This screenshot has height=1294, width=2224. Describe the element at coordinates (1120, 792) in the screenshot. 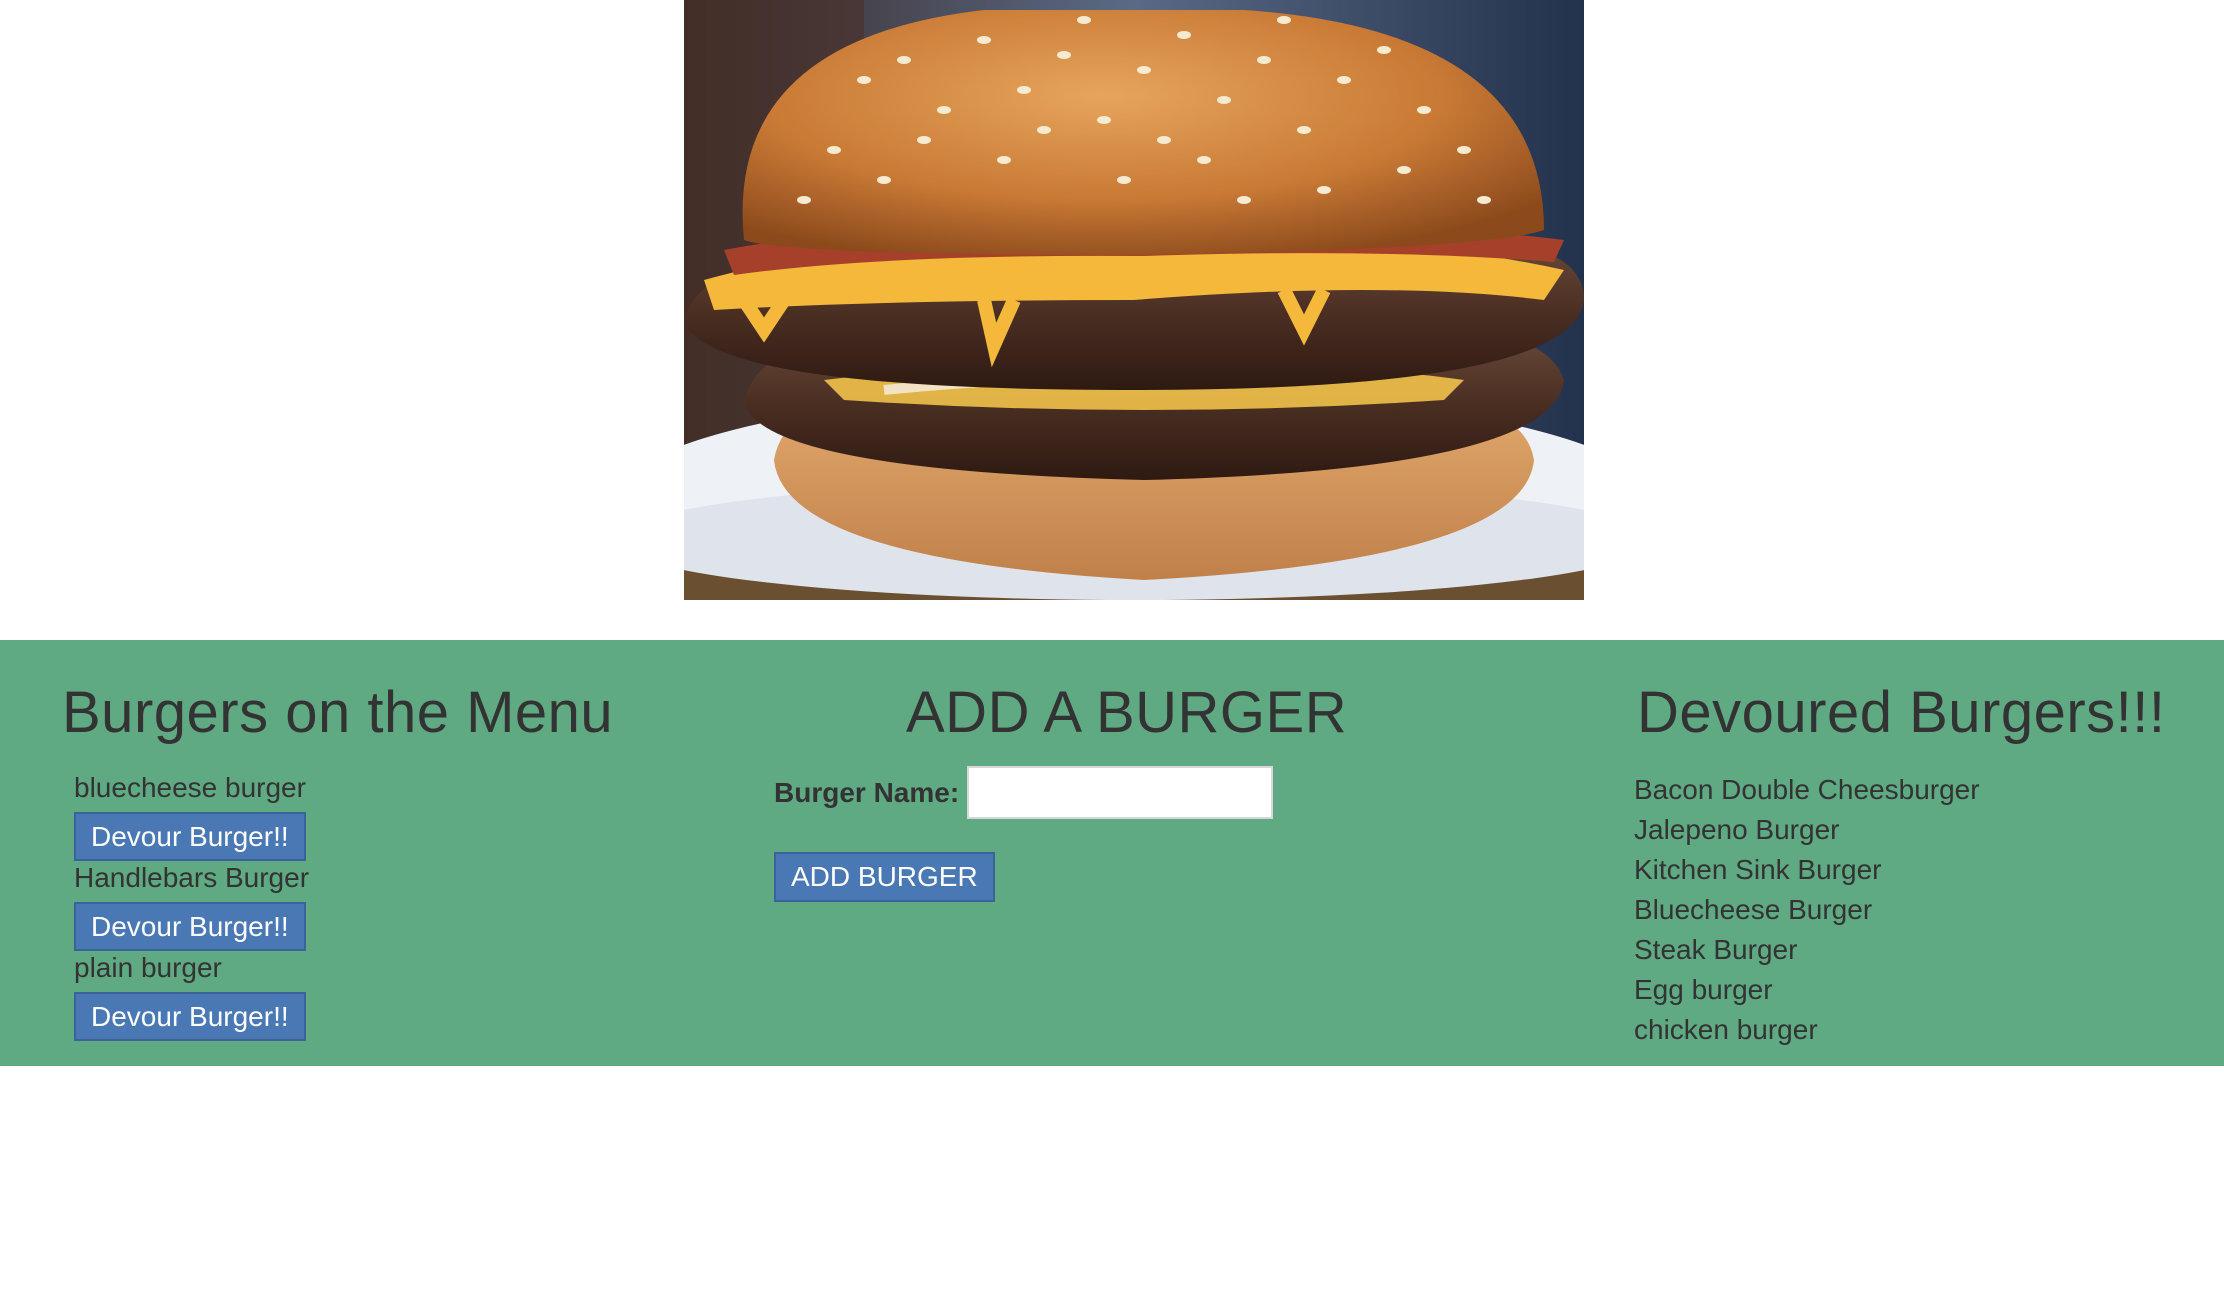

I see `burger-name-input` at that location.